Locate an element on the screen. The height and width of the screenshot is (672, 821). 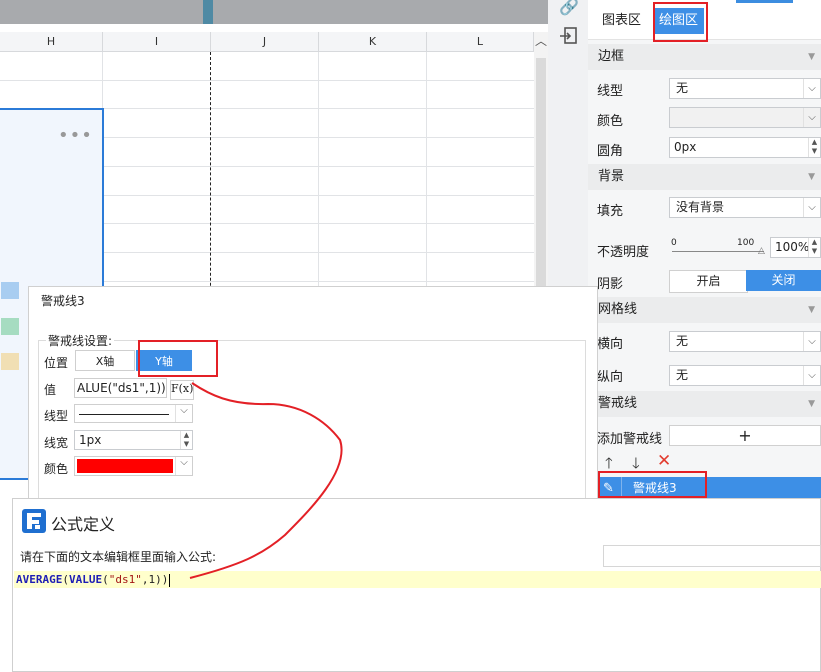
opacity-min: 0 is located at coordinates (674, 243).